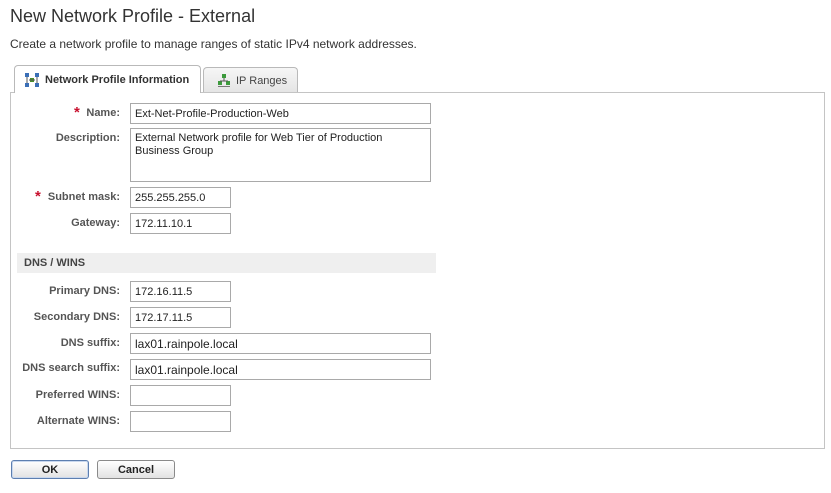  Describe the element at coordinates (90, 343) in the screenshot. I see `dns-suffix-label: DNS suffix:` at that location.